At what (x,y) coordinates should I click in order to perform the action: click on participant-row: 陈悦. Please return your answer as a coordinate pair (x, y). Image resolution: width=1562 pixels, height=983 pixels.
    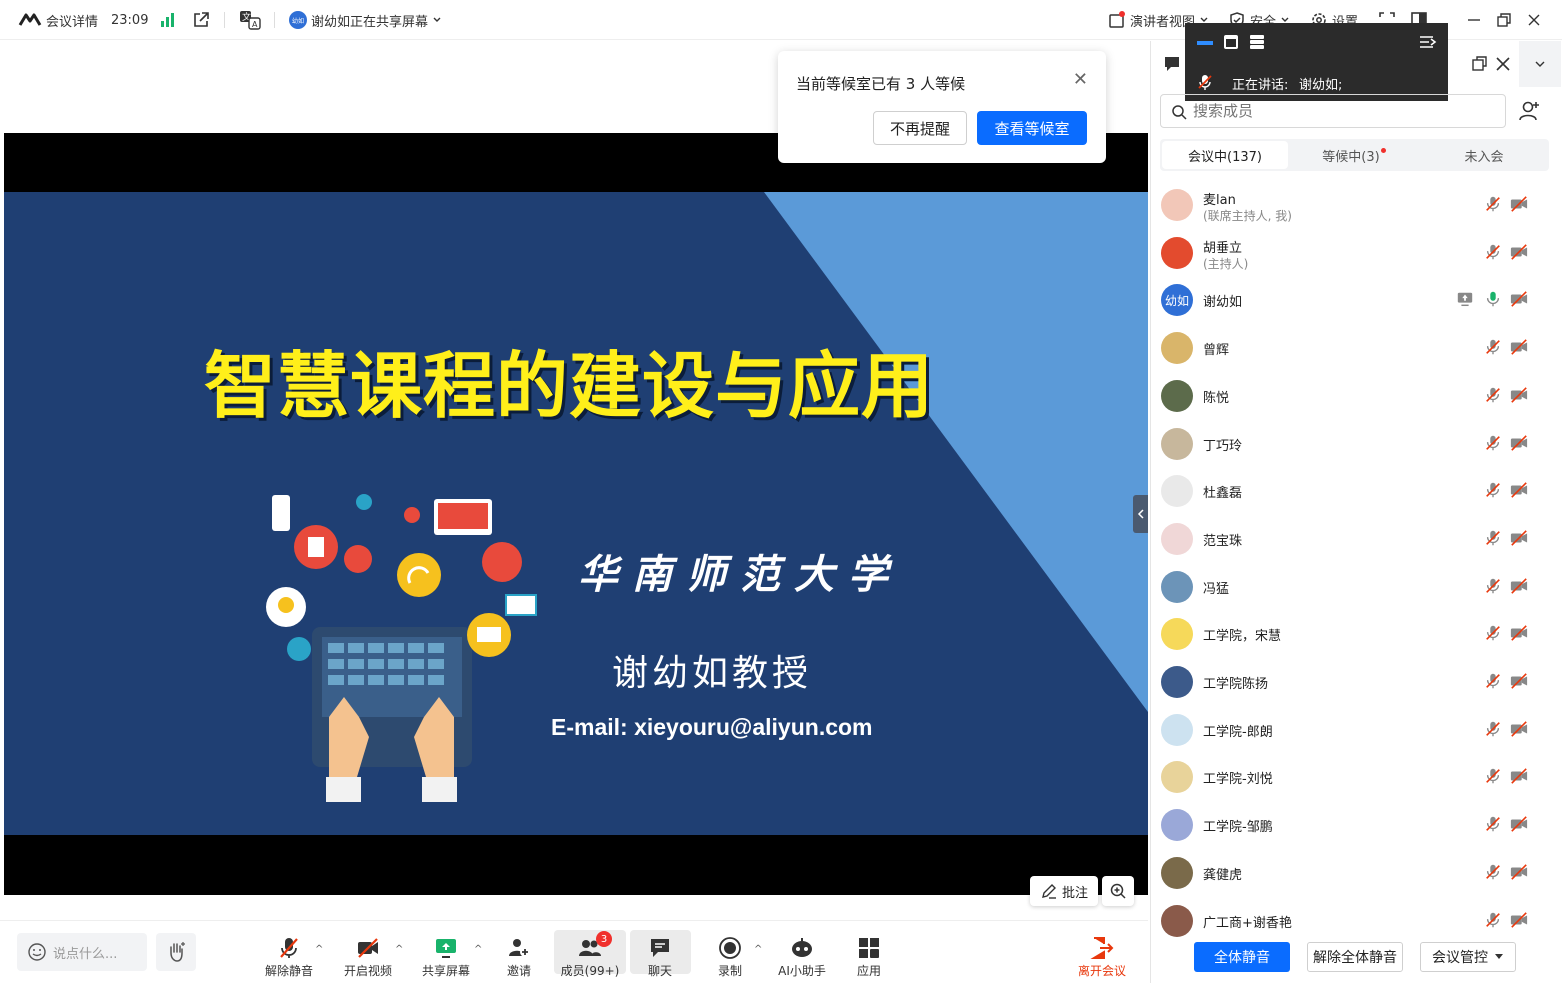
    Looking at the image, I should click on (1356, 396).